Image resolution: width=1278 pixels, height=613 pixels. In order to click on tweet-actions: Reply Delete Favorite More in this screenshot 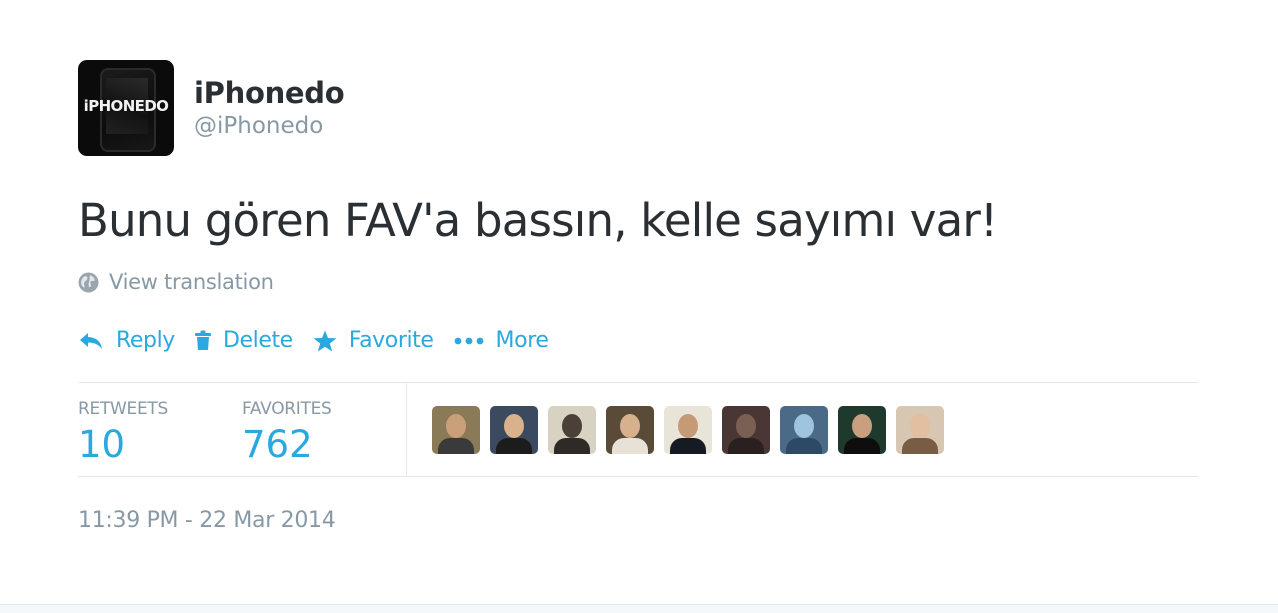, I will do `click(323, 340)`.